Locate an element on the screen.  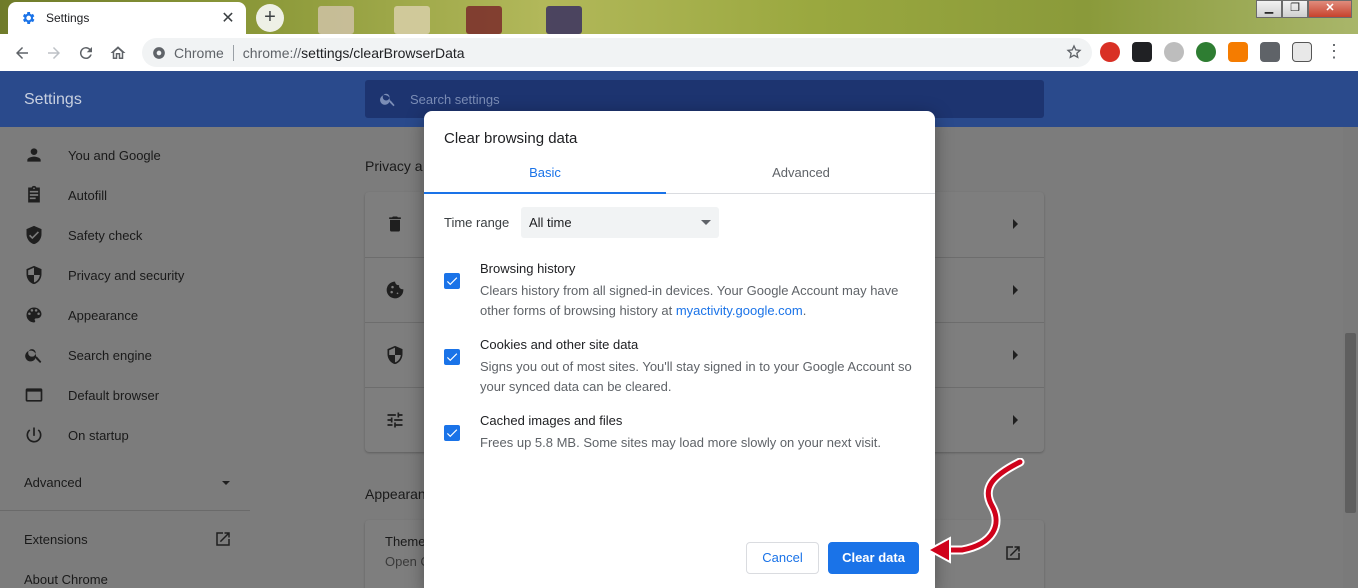
forward-button is located at coordinates (54, 53).